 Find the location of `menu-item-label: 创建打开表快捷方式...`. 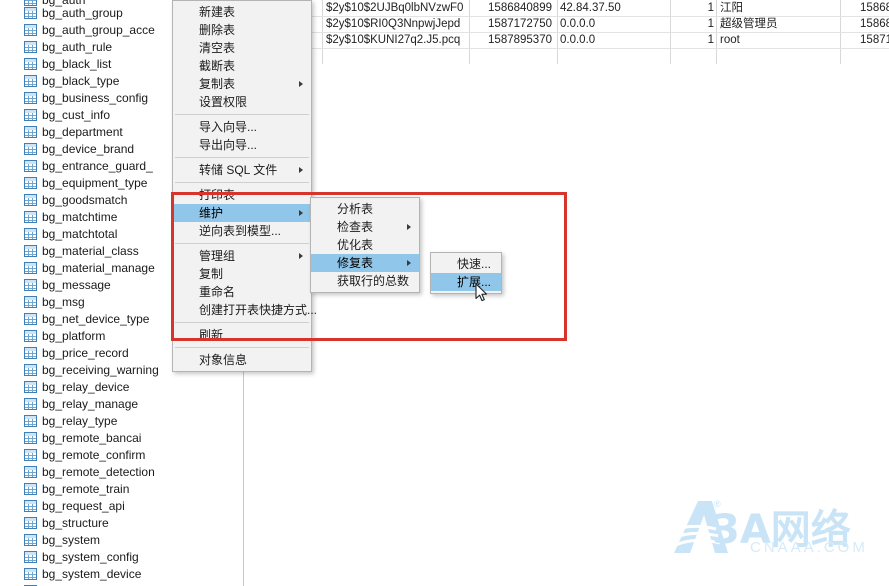

menu-item-label: 创建打开表快捷方式... is located at coordinates (258, 310).